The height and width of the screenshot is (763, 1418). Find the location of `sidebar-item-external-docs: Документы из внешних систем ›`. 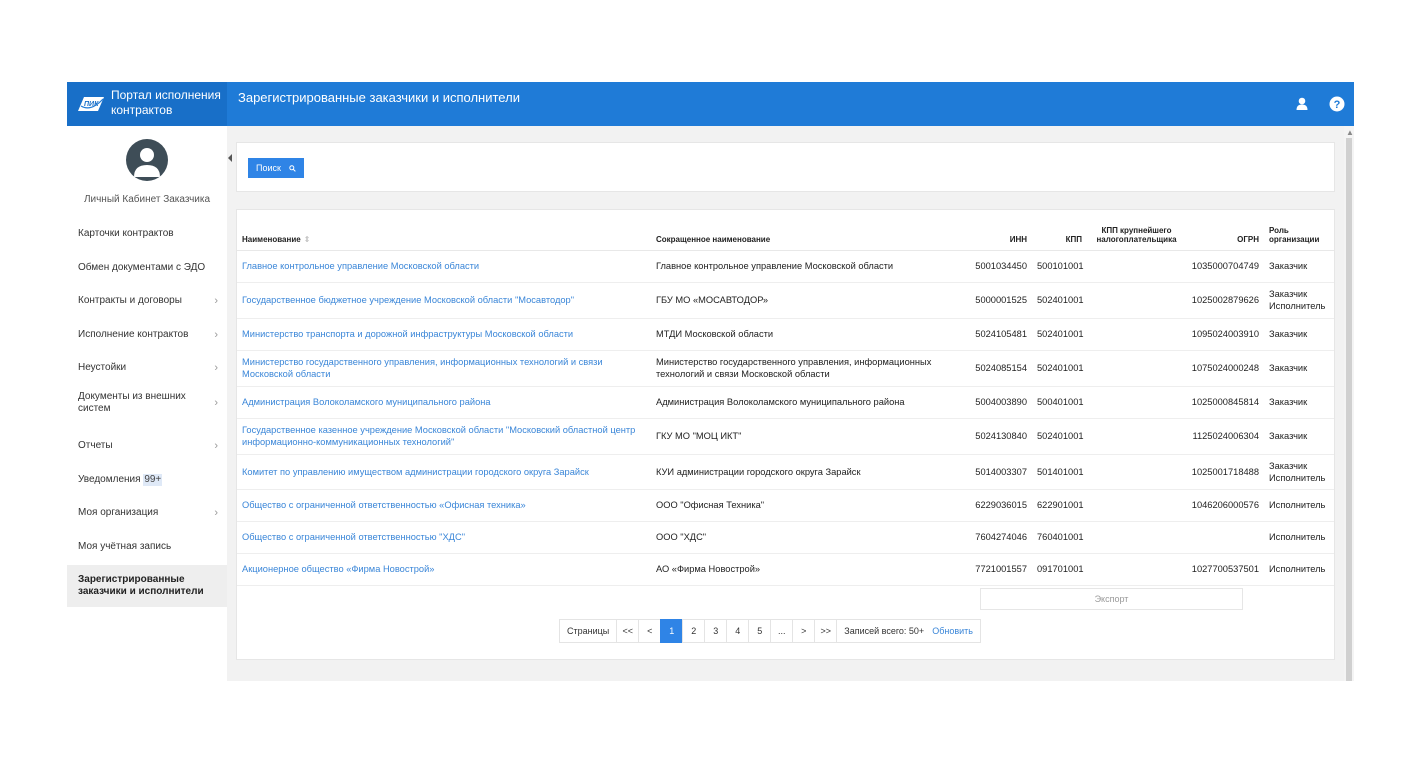

sidebar-item-external-docs: Документы из внешних систем › is located at coordinates (147, 403).